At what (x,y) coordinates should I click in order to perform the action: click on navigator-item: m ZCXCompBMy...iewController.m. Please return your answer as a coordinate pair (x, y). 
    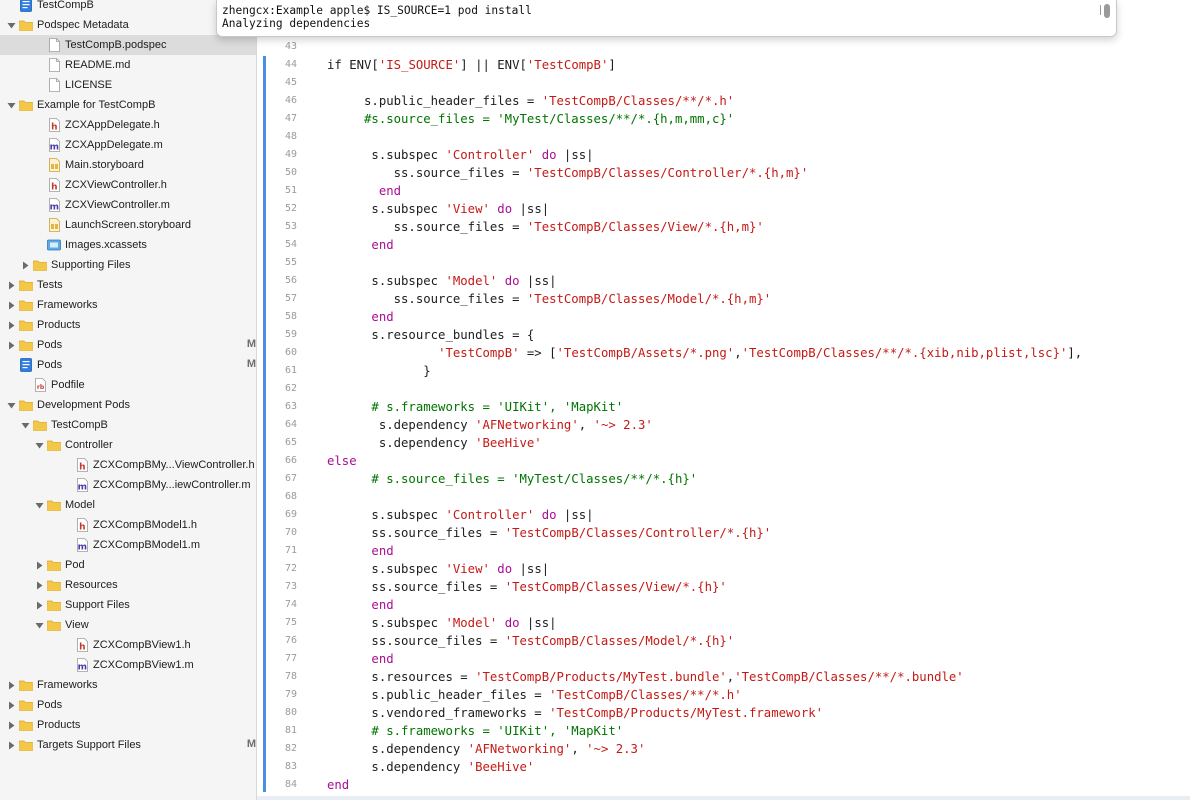
    Looking at the image, I should click on (128, 485).